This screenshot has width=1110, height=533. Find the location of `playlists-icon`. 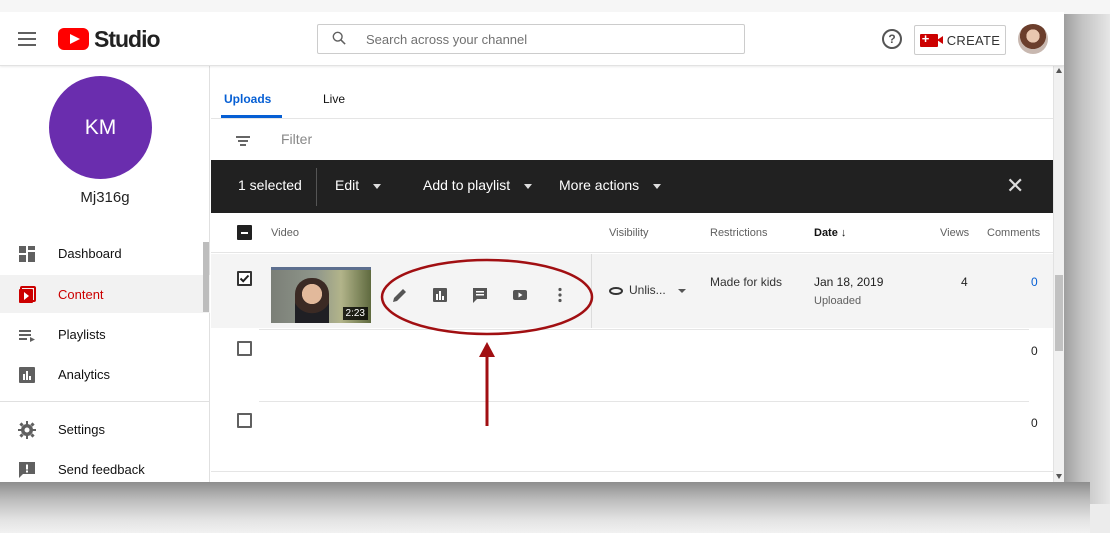

playlists-icon is located at coordinates (27, 336).